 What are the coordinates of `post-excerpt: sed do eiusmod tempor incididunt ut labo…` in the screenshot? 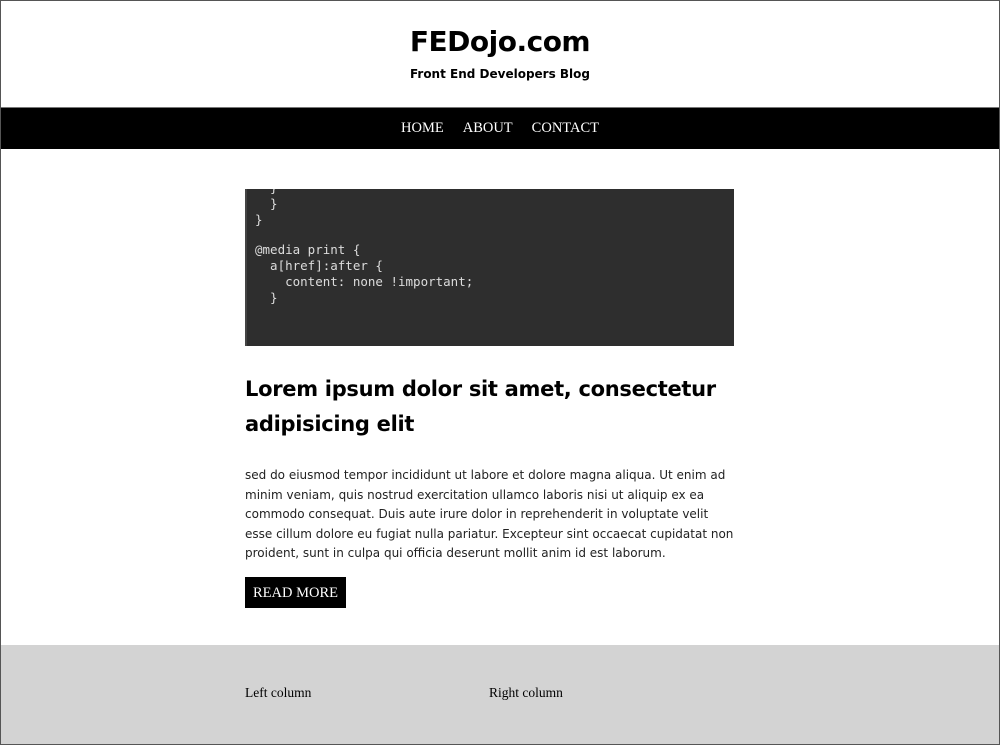 It's located at (489, 514).